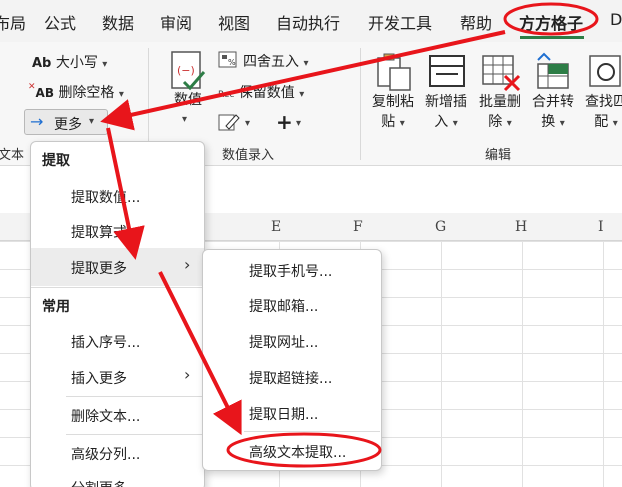 Image resolution: width=622 pixels, height=487 pixels. Describe the element at coordinates (99, 378) in the screenshot. I see `menu-item-insert-more: 插入更多` at that location.